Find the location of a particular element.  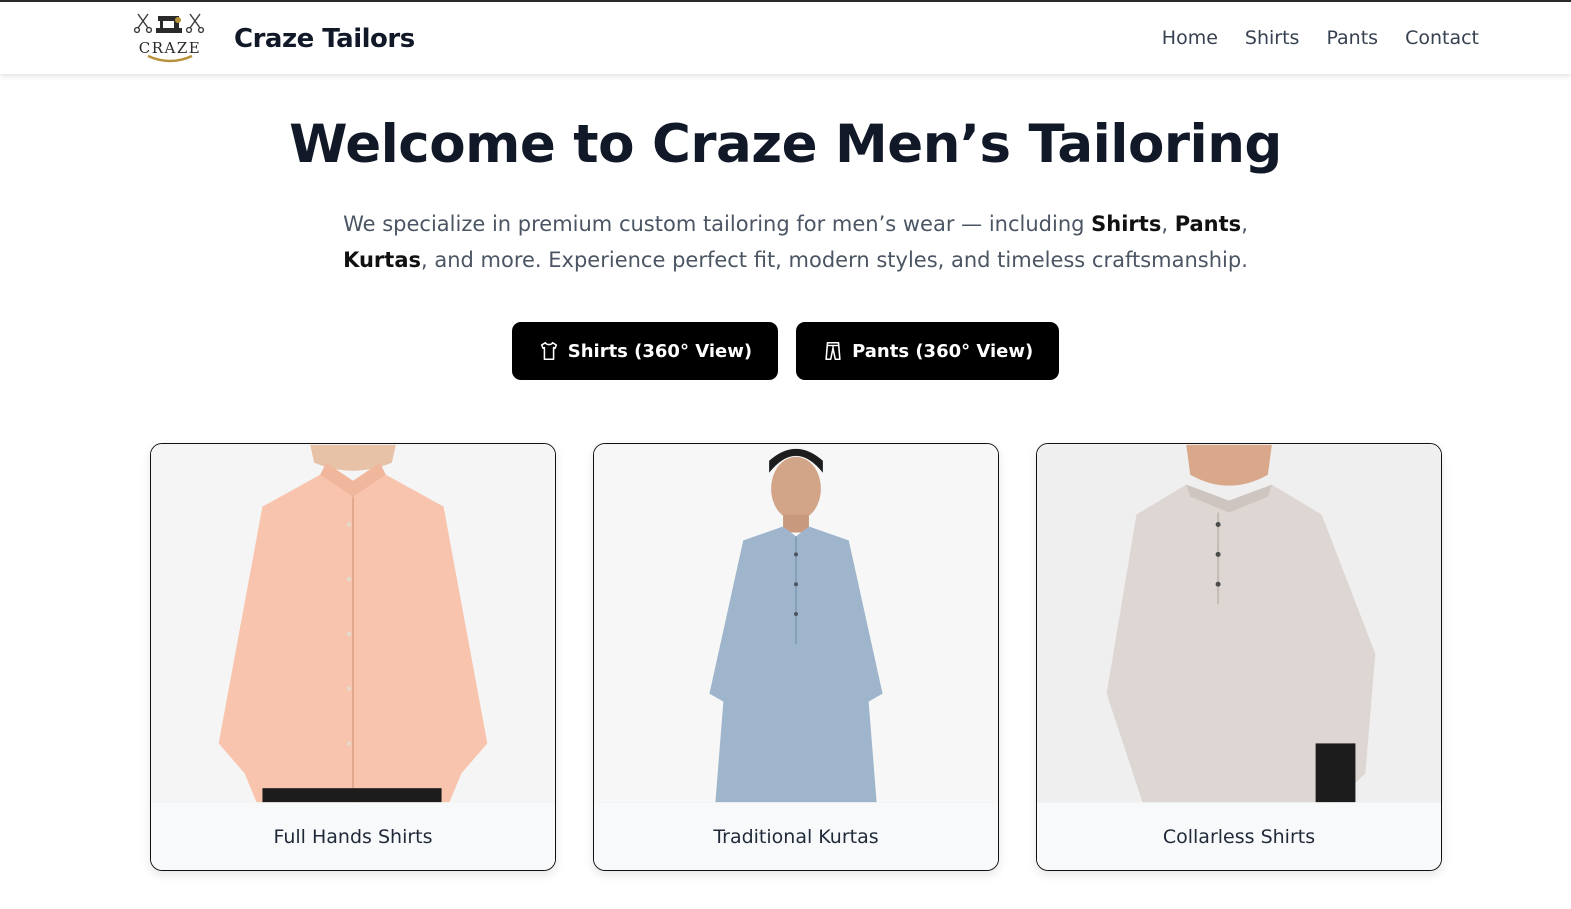

cta-buttons: Shirts (360° View) Pants (360° View) is located at coordinates (785, 351).